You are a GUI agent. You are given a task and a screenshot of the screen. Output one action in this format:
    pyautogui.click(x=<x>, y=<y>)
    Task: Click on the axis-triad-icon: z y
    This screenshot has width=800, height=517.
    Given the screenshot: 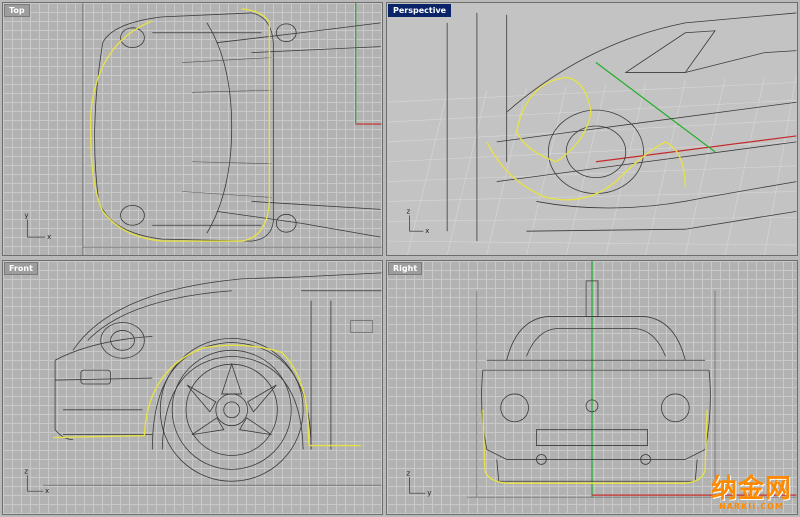 What is the action you would take?
    pyautogui.click(x=418, y=483)
    